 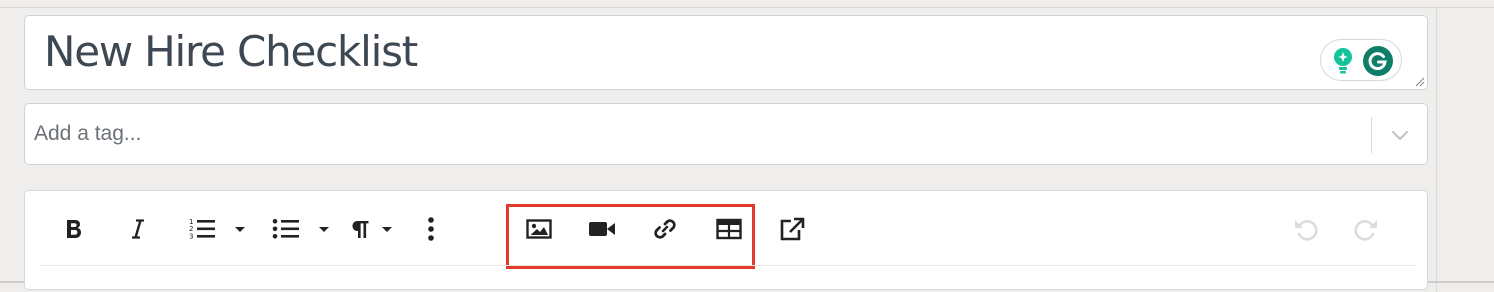 What do you see at coordinates (1378, 61) in the screenshot?
I see `grammarly-logo-icon` at bounding box center [1378, 61].